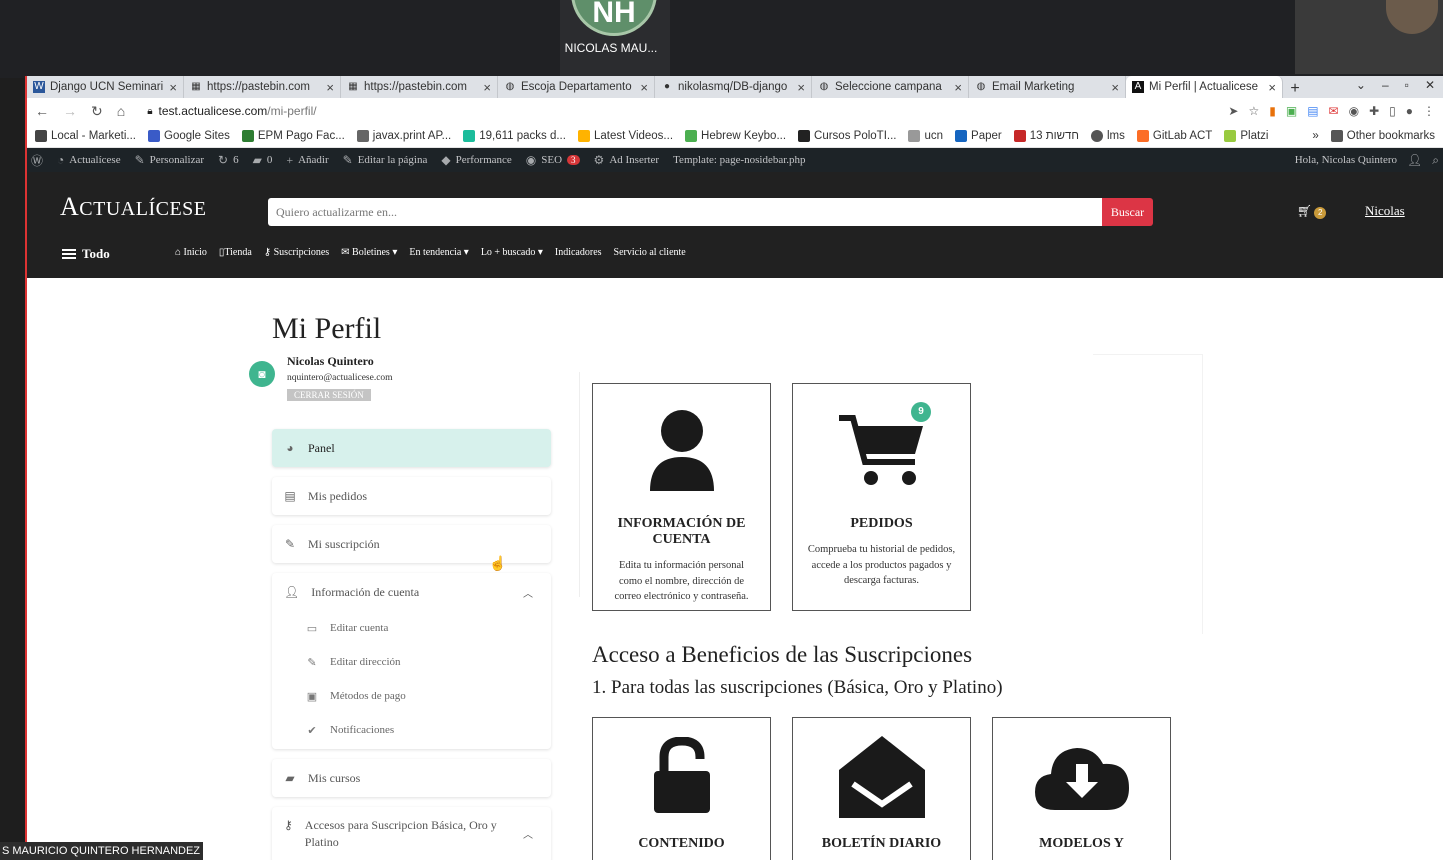 The width and height of the screenshot is (1443, 860). I want to click on cart-button: 🛒︎ 2, so click(1312, 211).